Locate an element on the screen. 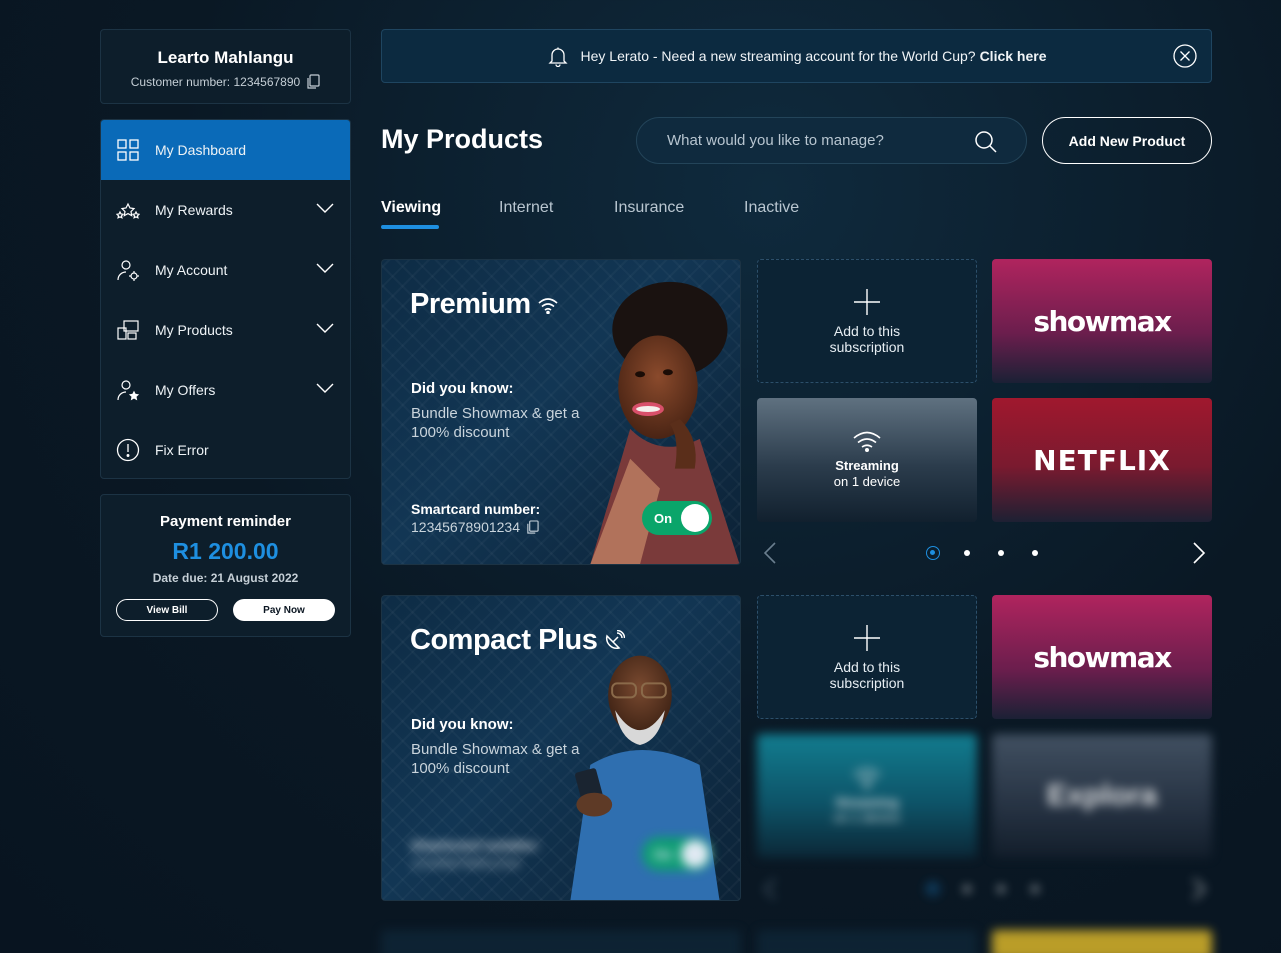 Image resolution: width=1281 pixels, height=953 pixels. devices-icon is located at coordinates (128, 330).